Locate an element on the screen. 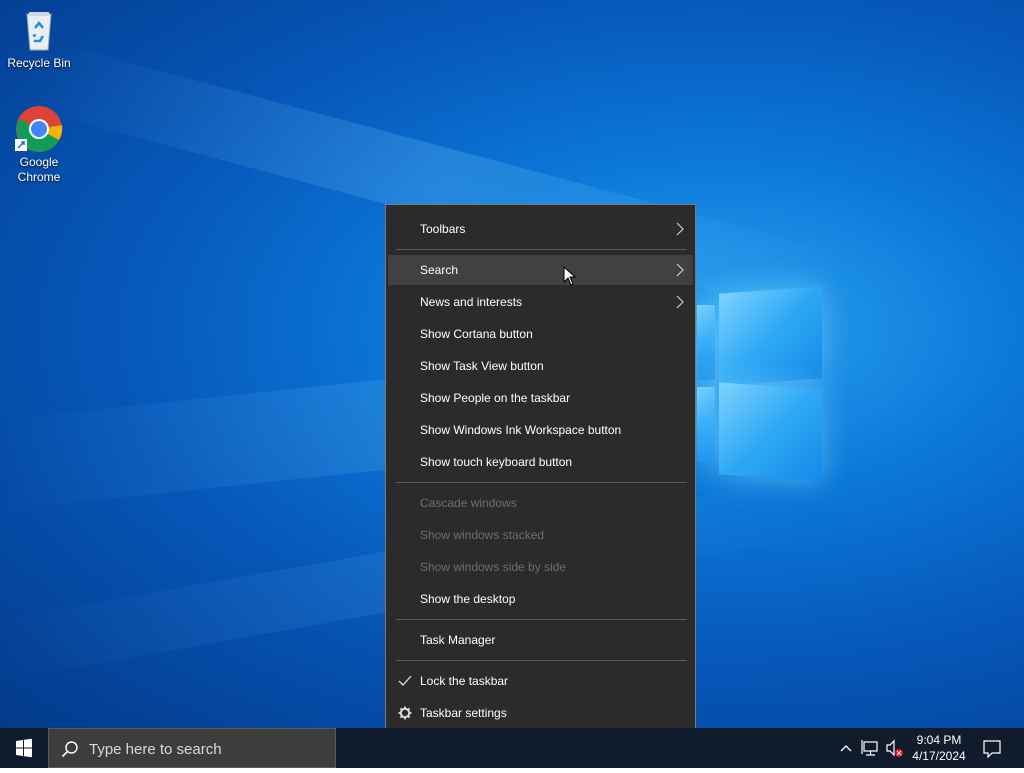 This screenshot has height=773, width=1024. chevron-up-icon is located at coordinates (846, 748).